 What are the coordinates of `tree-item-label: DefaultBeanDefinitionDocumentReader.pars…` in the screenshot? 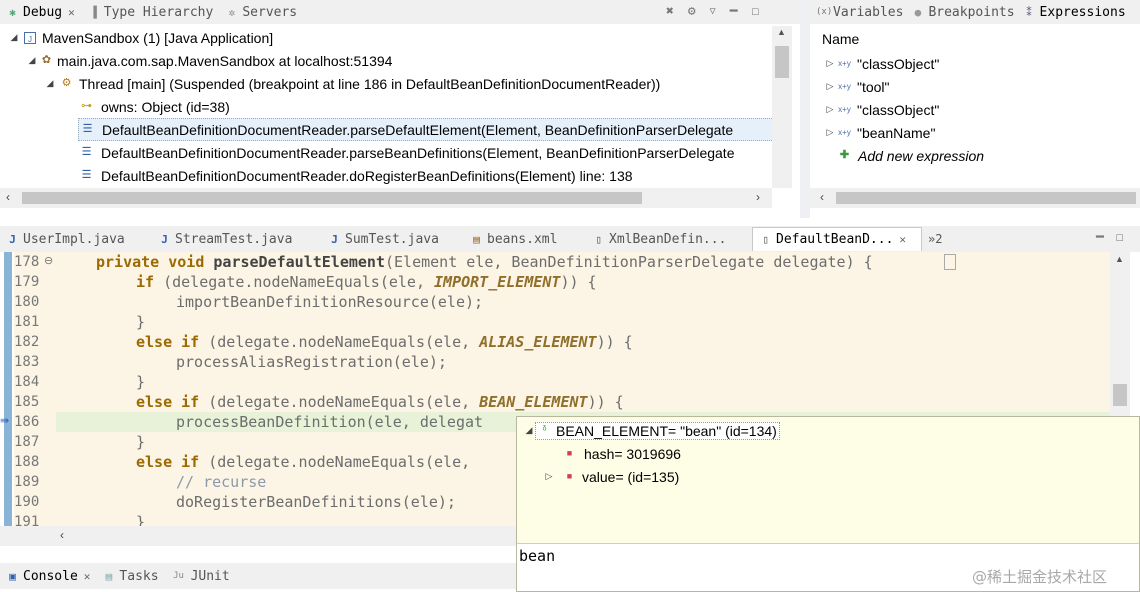 It's located at (418, 129).